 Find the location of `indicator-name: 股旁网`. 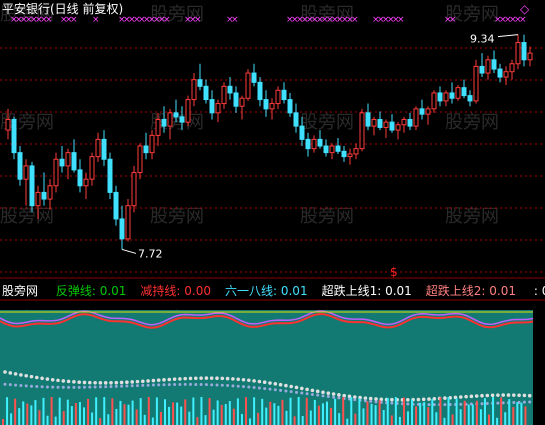

indicator-name: 股旁网 is located at coordinates (20, 291).